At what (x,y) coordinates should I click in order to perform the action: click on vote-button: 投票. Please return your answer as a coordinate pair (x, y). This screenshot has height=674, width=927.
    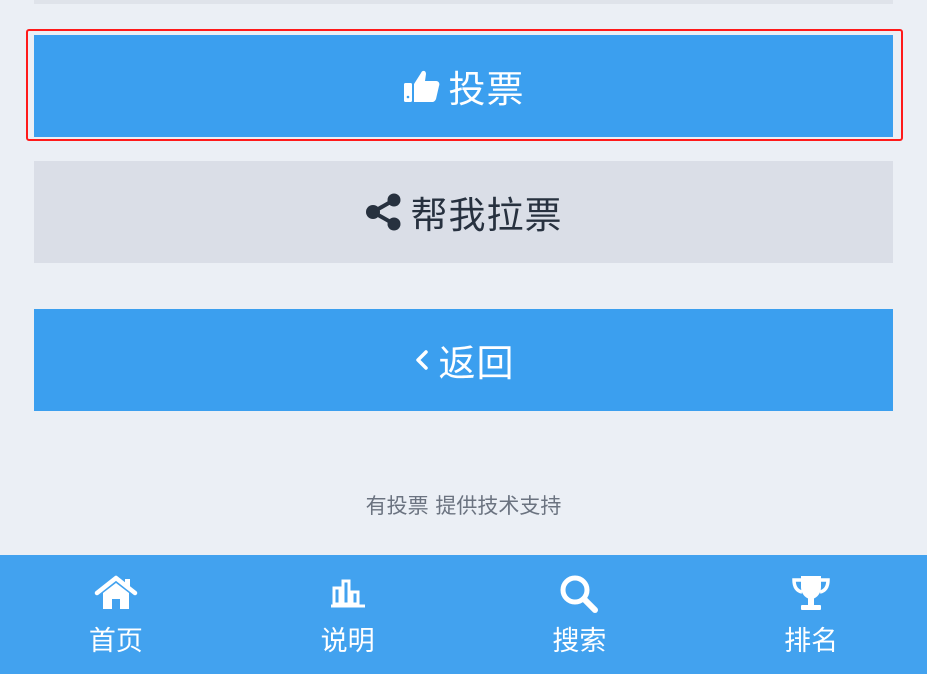
    Looking at the image, I should click on (463, 86).